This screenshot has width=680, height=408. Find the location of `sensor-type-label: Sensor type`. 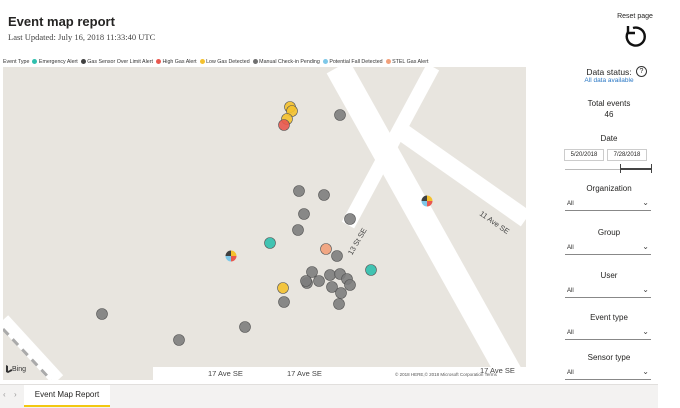

sensor-type-label: Sensor type is located at coordinates (609, 357).